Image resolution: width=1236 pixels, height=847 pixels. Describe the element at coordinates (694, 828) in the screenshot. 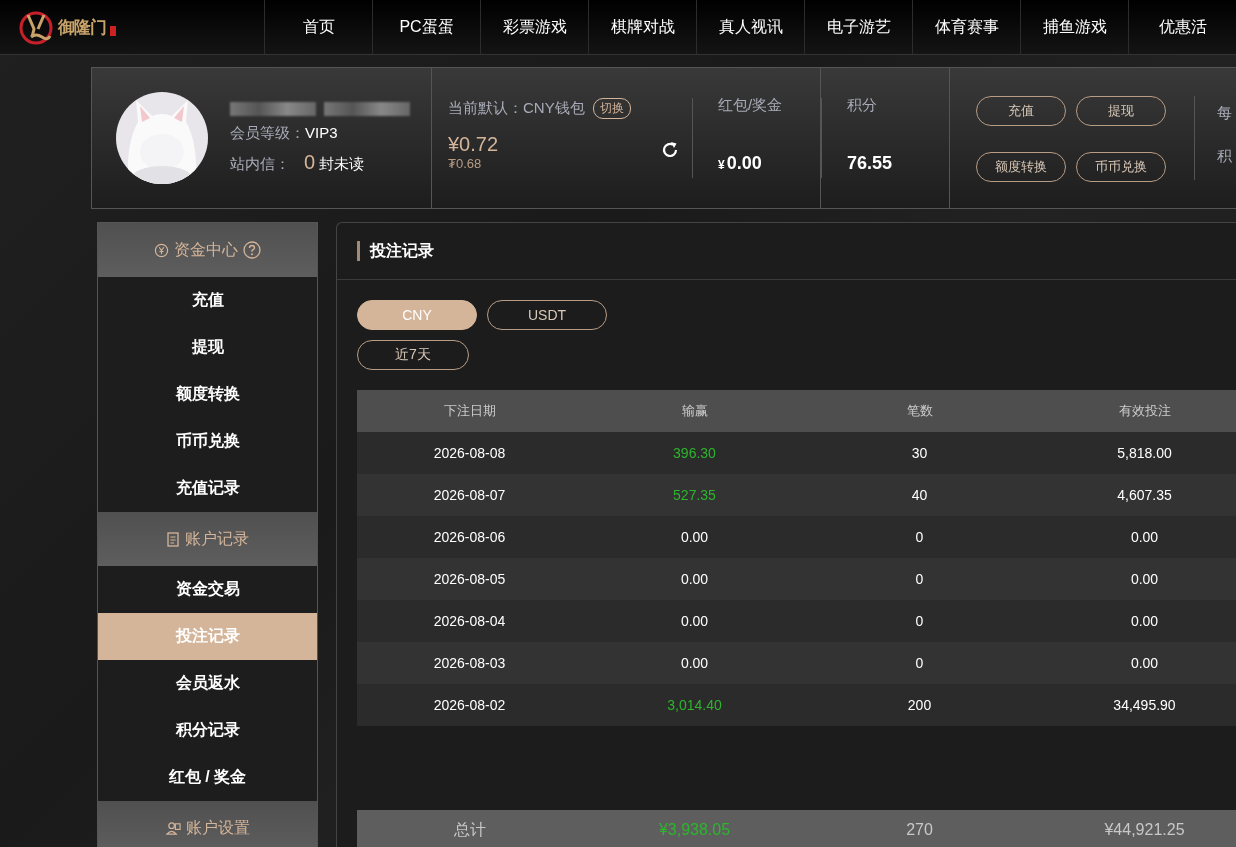

I see `total-cell: ¥3,938.05` at that location.